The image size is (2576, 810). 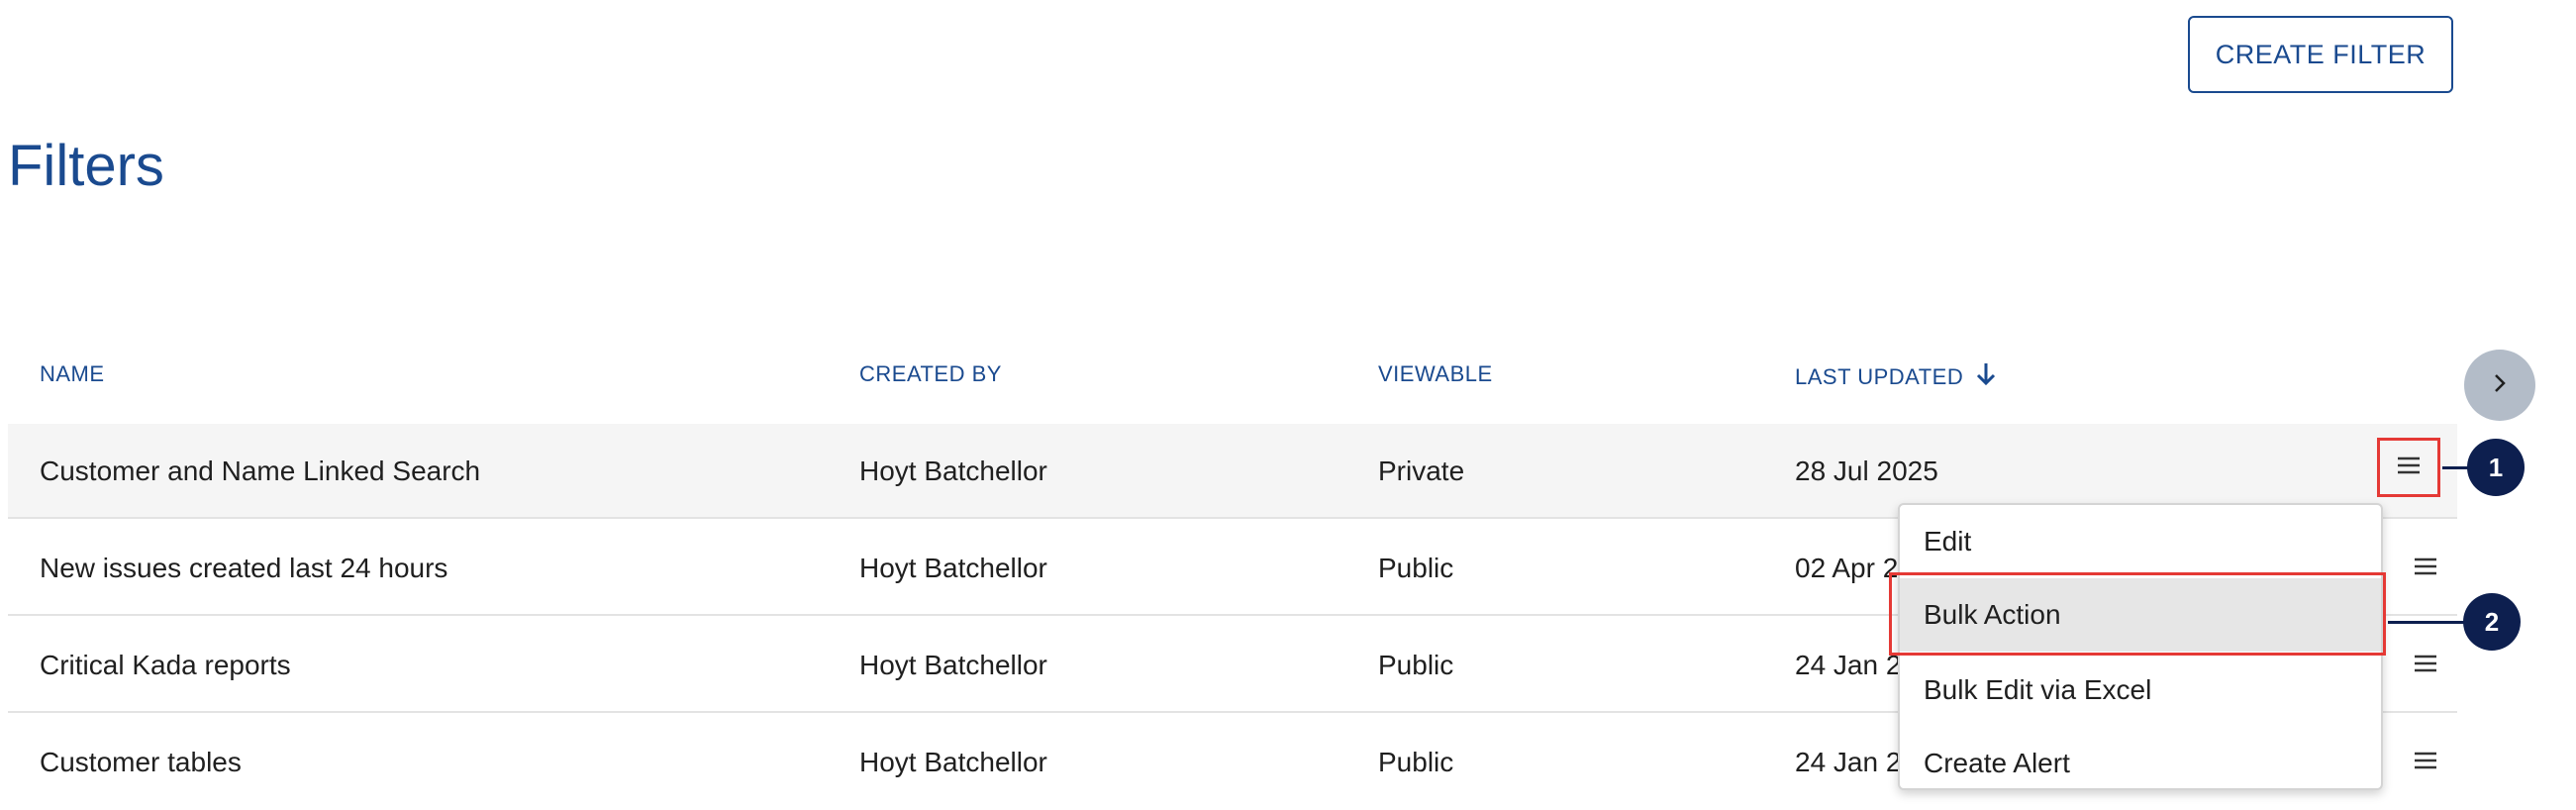 I want to click on row-last-updated: 02 Apr 2, so click(x=1847, y=568).